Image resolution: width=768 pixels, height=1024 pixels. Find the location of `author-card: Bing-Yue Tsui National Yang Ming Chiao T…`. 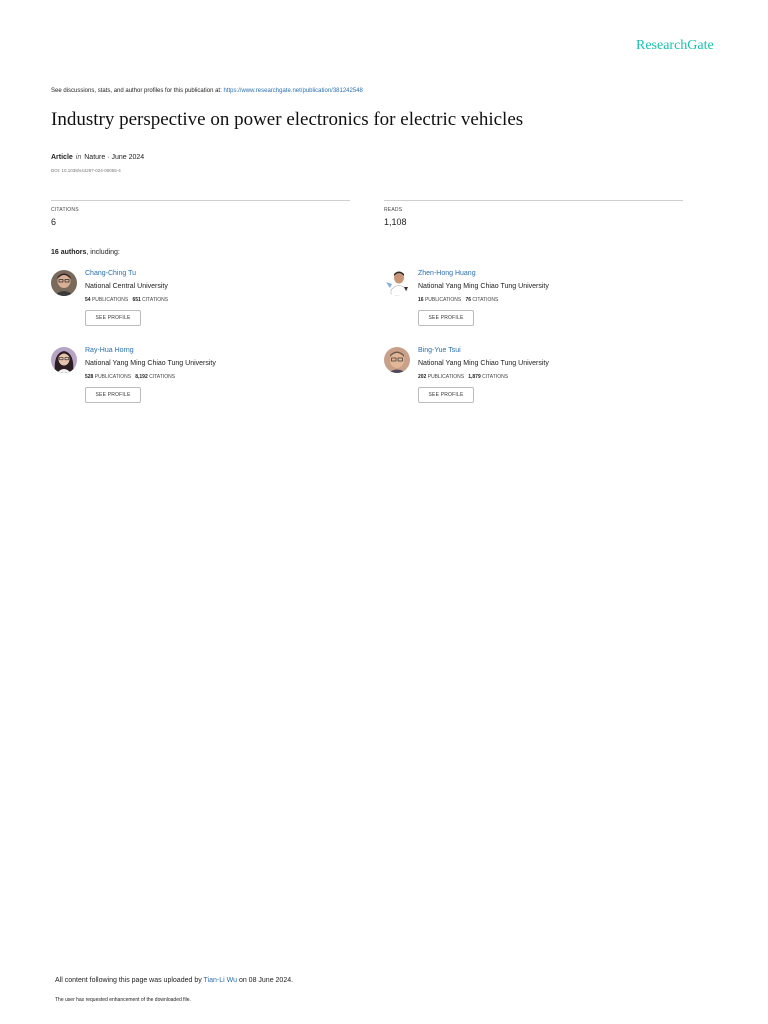

author-card: Bing-Yue Tsui National Yang Ming Chiao T… is located at coordinates (534, 382).